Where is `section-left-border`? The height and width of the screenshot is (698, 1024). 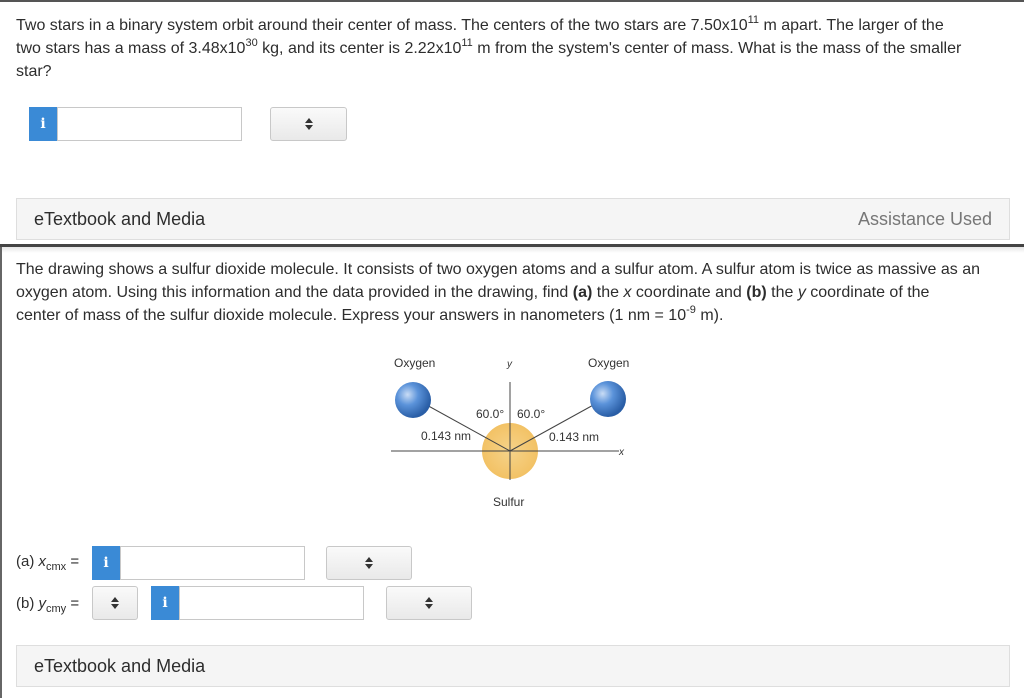
section-left-border is located at coordinates (1, 472).